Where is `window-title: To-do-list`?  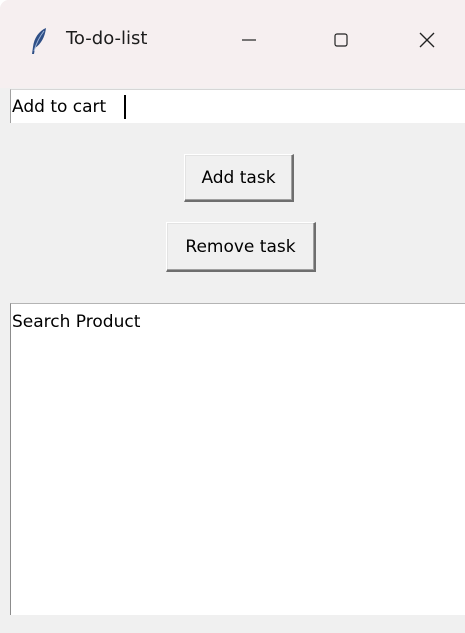 window-title: To-do-list is located at coordinates (107, 38).